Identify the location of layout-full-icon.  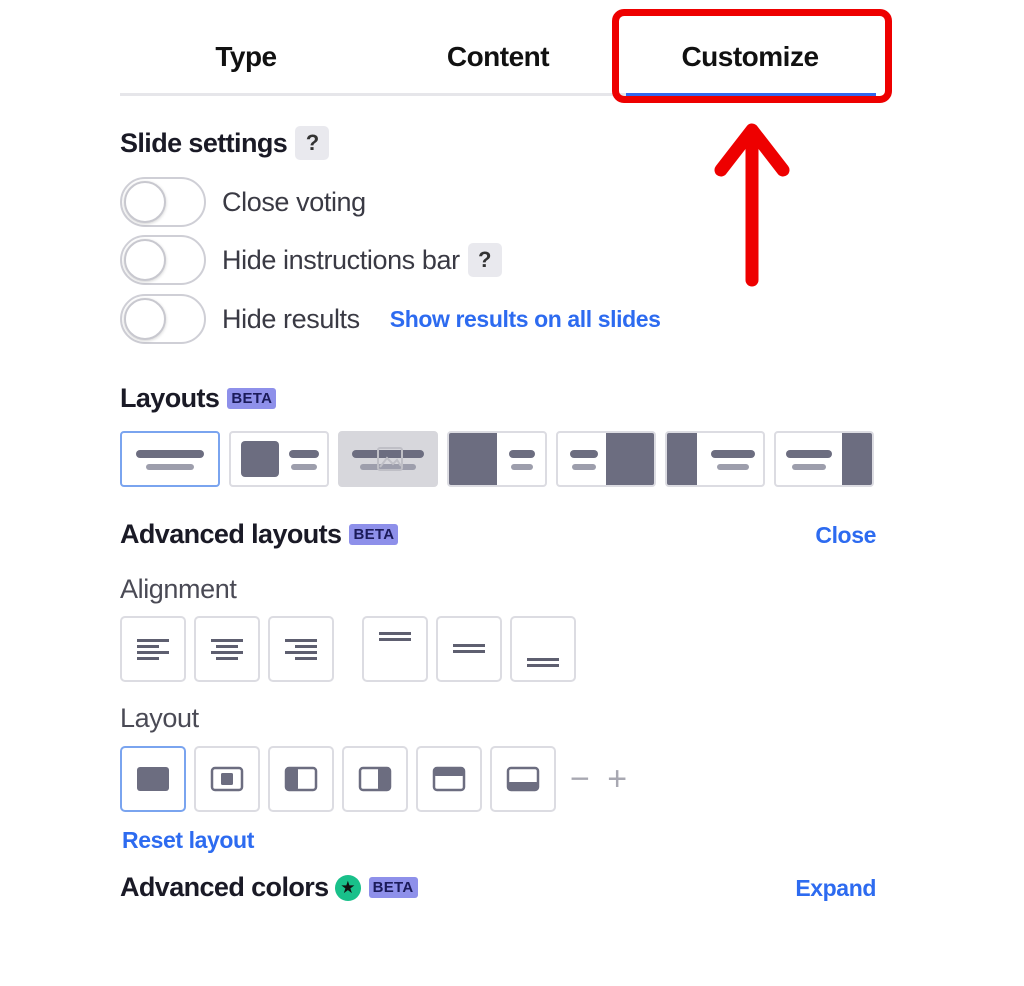
(153, 779).